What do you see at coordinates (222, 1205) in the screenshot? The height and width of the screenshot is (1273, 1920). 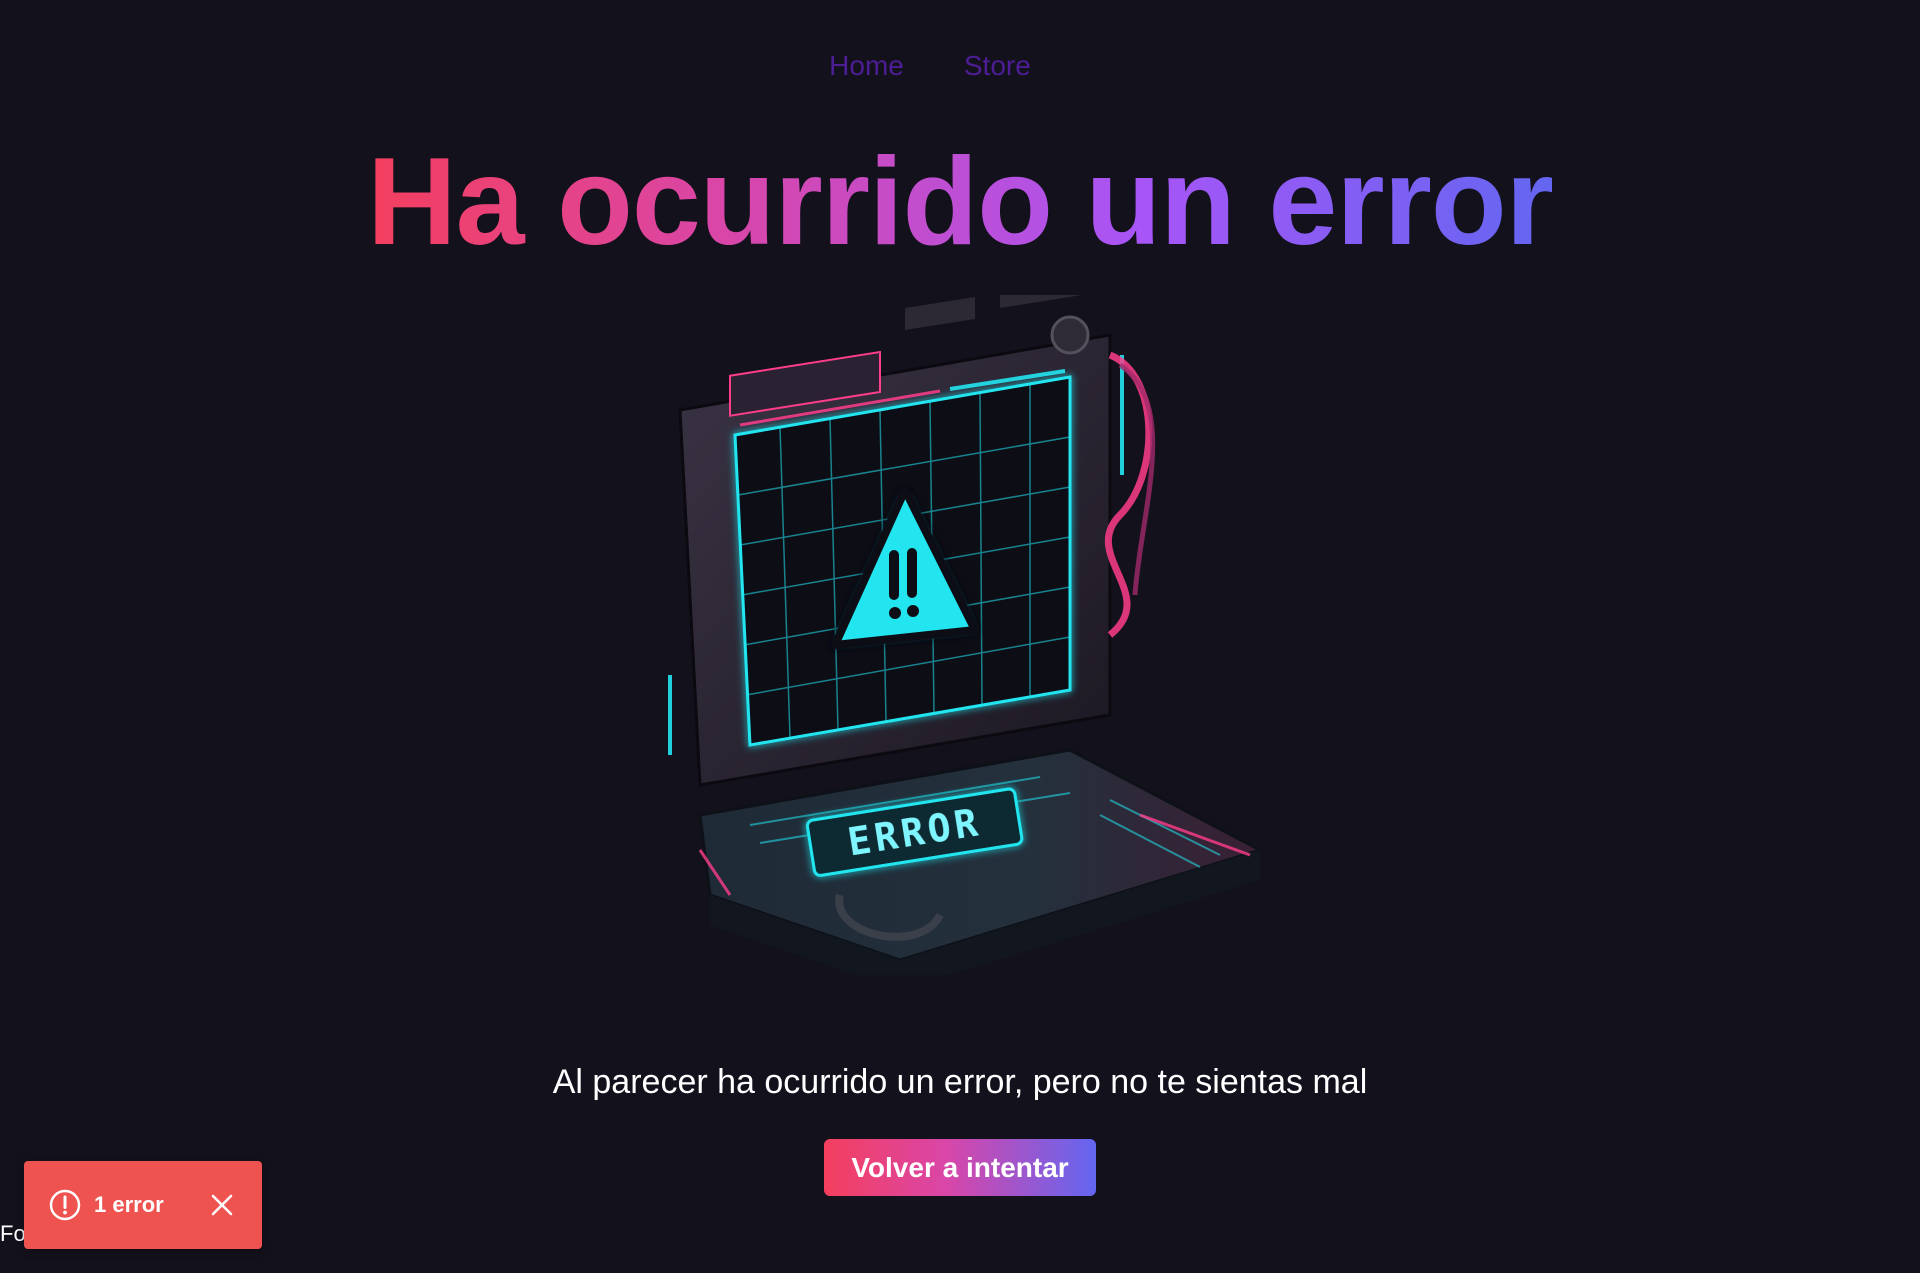 I see `close-icon` at bounding box center [222, 1205].